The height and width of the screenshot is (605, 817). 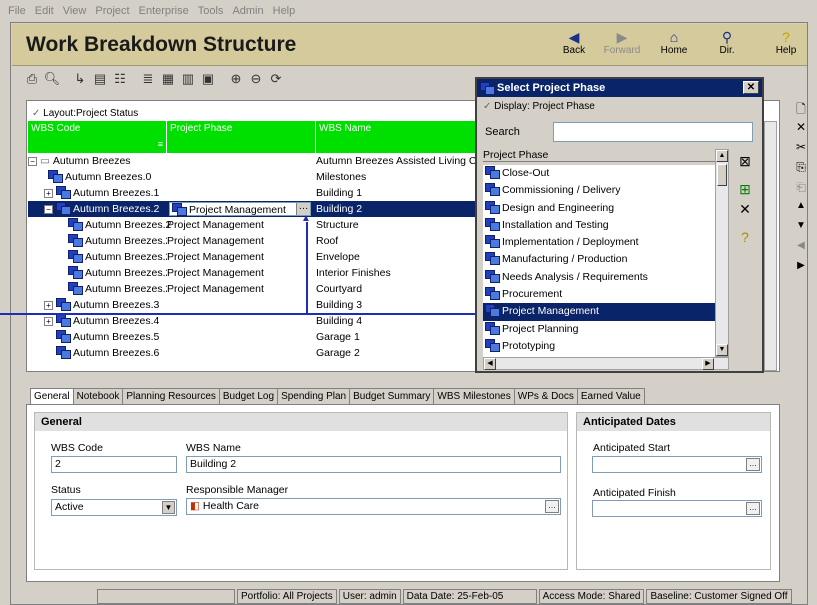 What do you see at coordinates (280, 114) in the screenshot?
I see `layout-bar: ✓ Layout:Project Status` at bounding box center [280, 114].